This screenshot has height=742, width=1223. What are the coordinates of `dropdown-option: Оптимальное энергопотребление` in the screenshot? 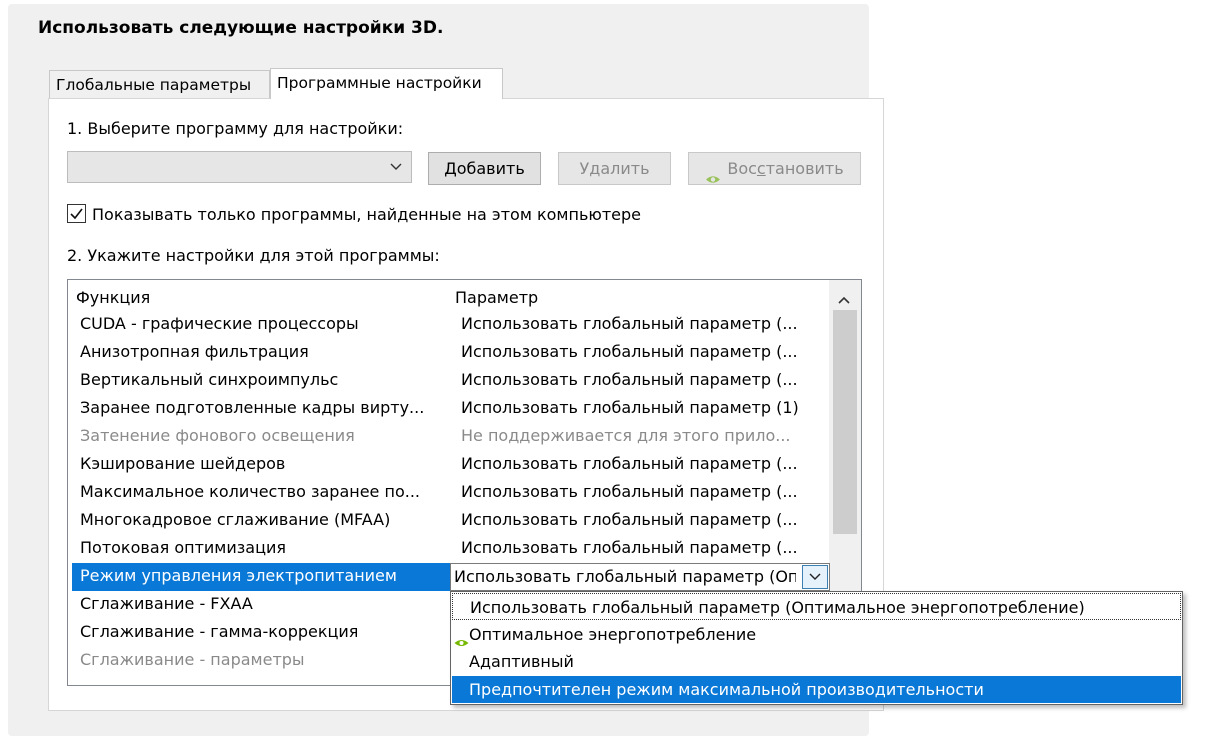 It's located at (816, 634).